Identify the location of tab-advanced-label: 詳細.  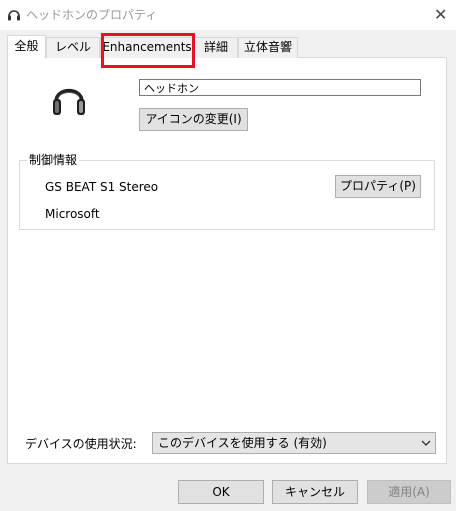
(215, 47).